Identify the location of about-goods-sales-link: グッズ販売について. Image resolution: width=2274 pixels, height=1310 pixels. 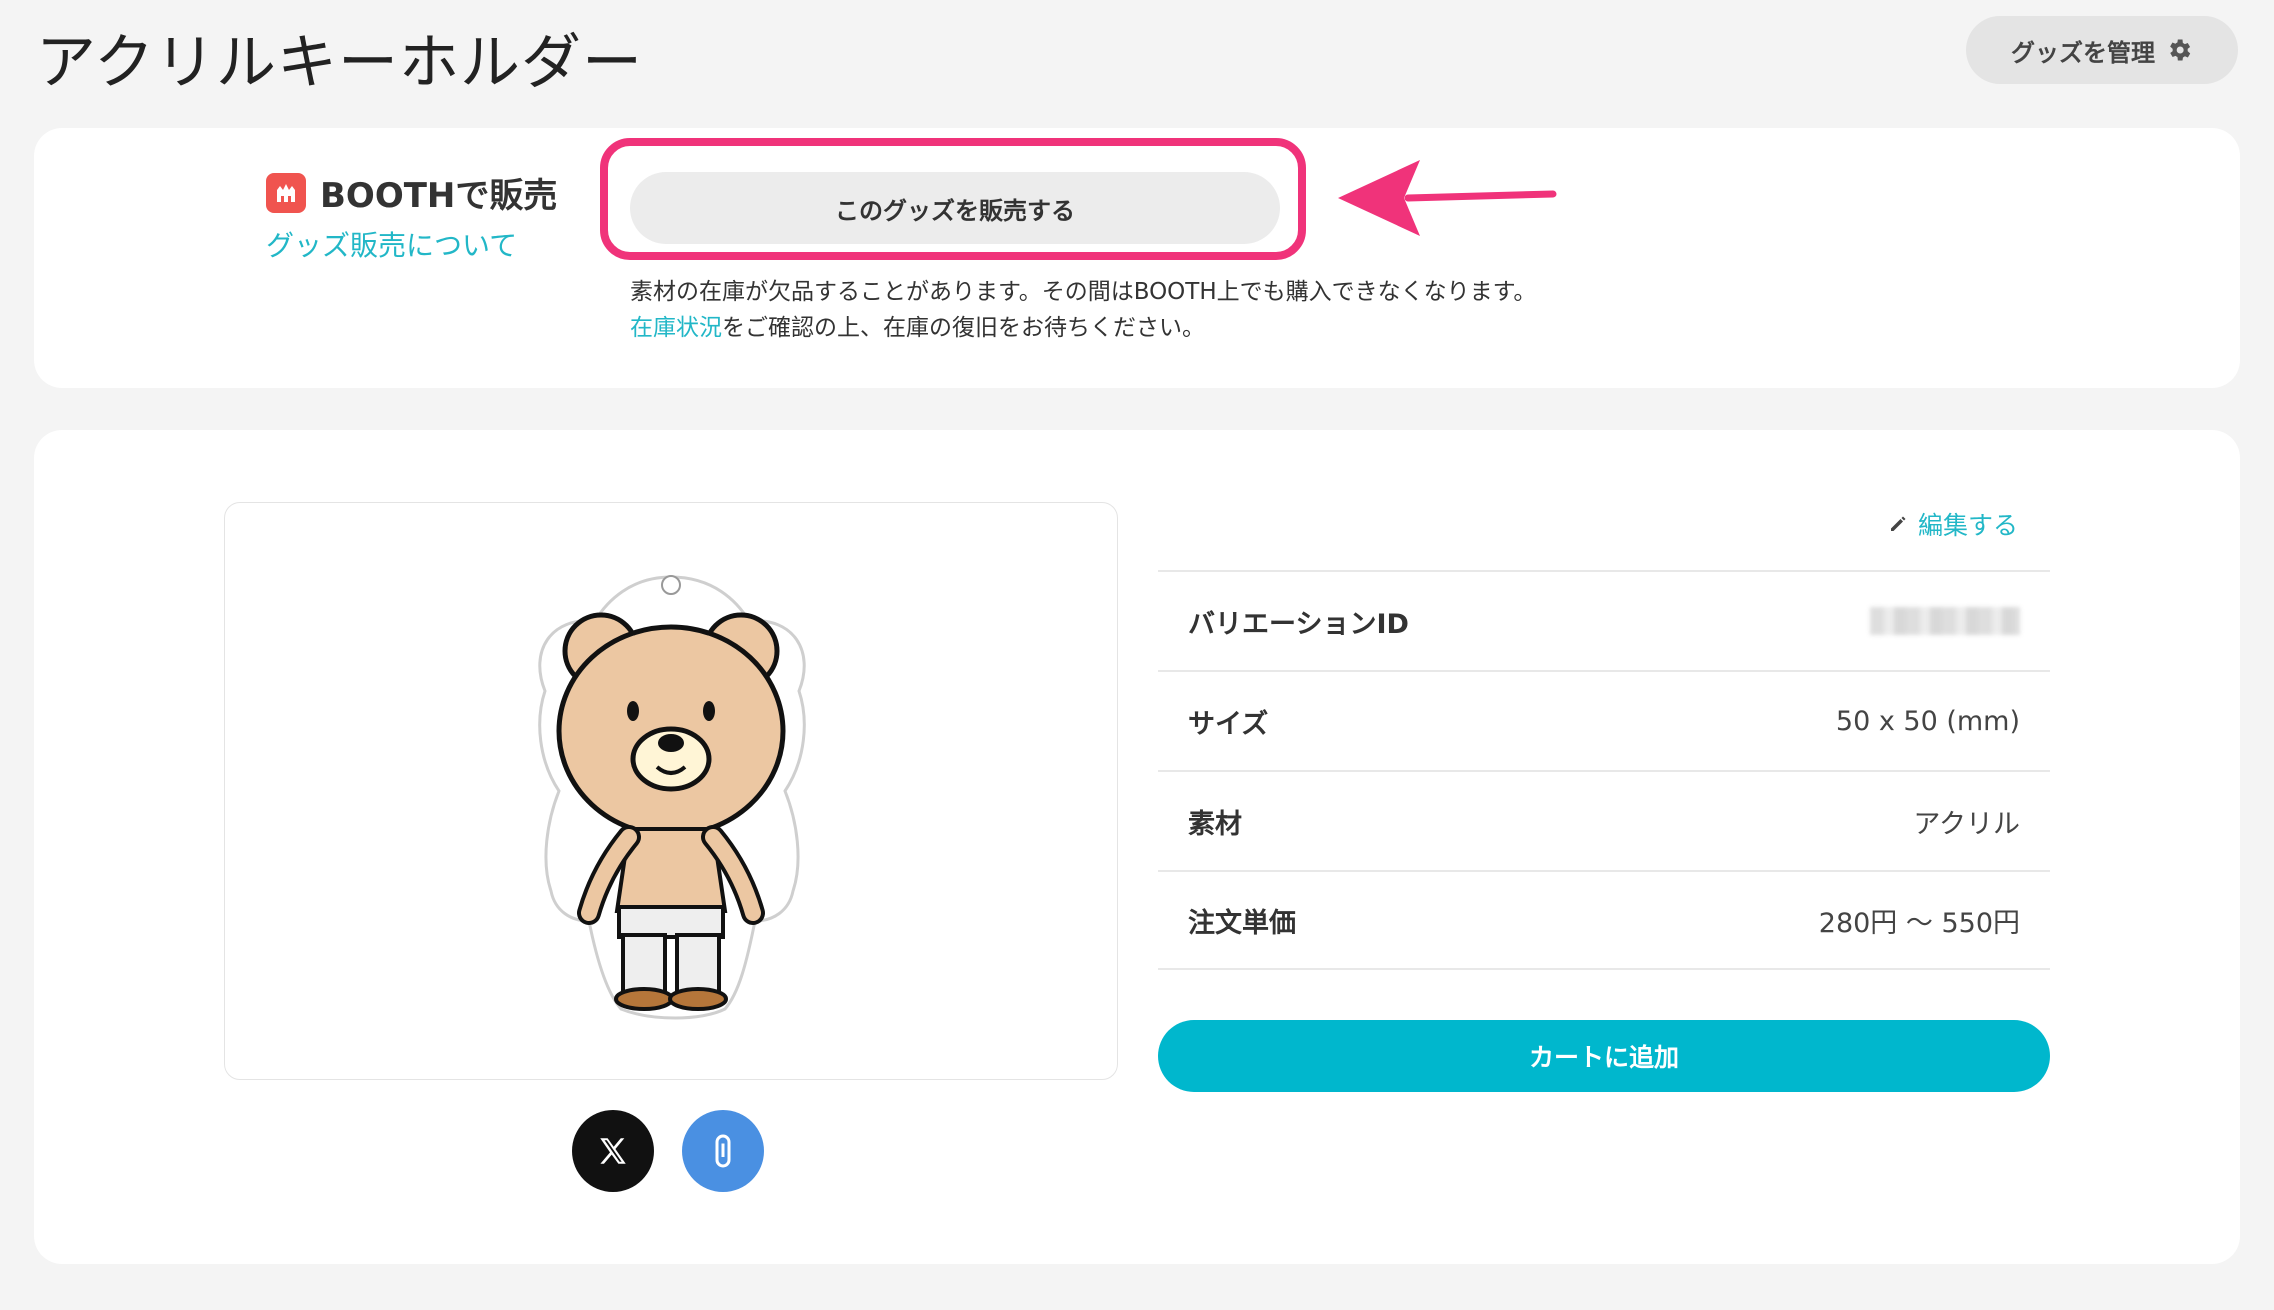
(391, 244).